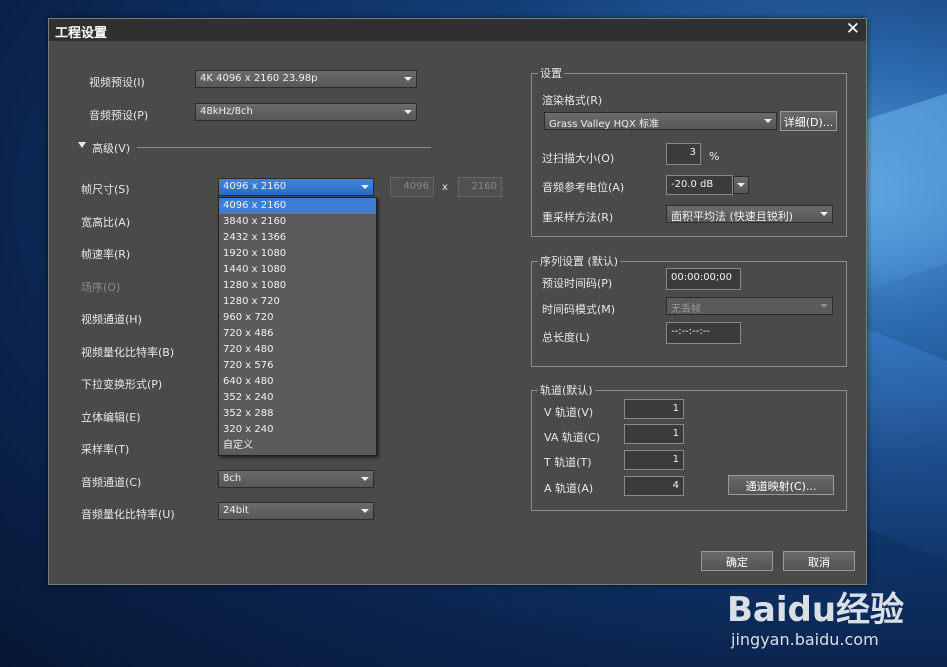  Describe the element at coordinates (259, 78) in the screenshot. I see `video-preset-value: 4K 4096 x 2160 23.98p` at that location.